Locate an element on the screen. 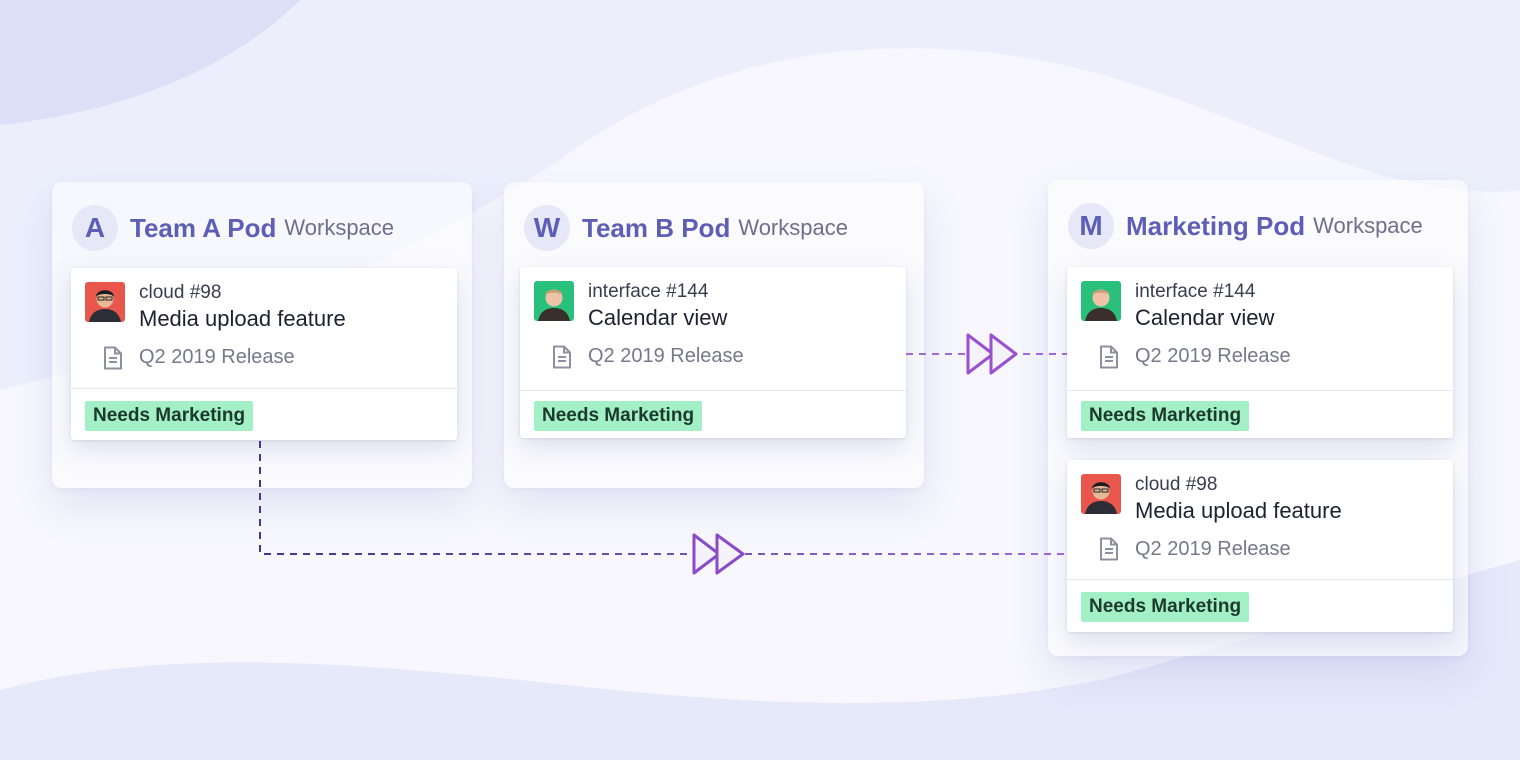 The width and height of the screenshot is (1520, 760). workspace-header: A Team A Pod Workspace is located at coordinates (233, 228).